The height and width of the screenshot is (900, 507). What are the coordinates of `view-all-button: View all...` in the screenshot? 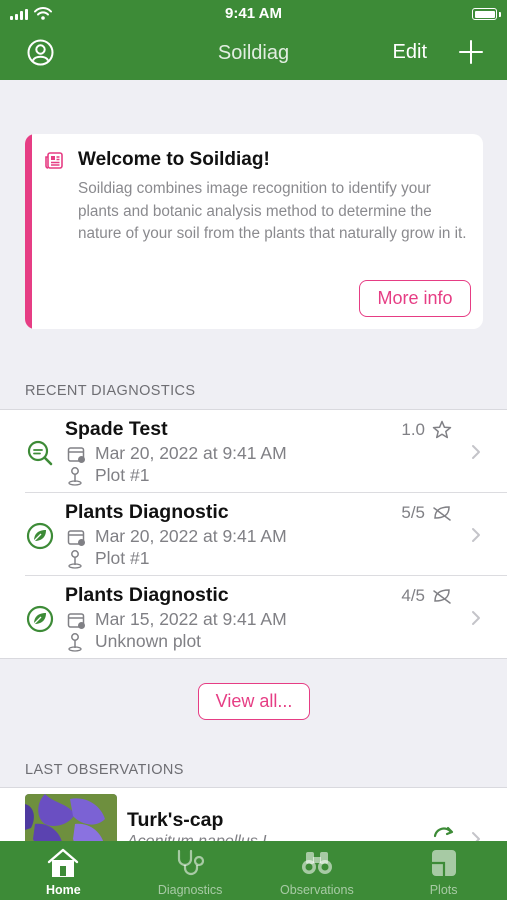 It's located at (254, 701).